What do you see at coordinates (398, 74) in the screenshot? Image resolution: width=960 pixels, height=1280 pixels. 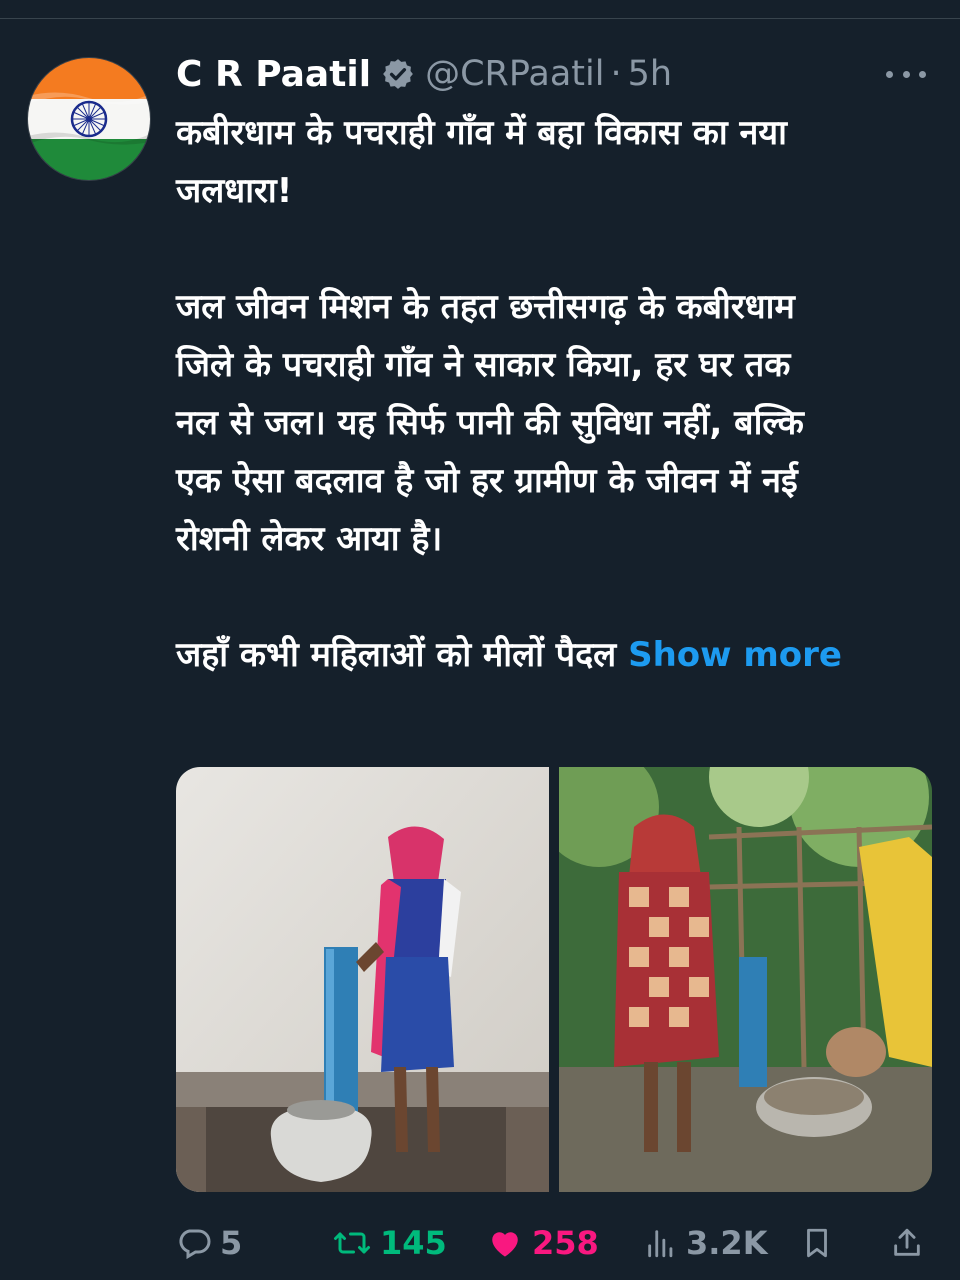 I see `verified-badge-icon` at bounding box center [398, 74].